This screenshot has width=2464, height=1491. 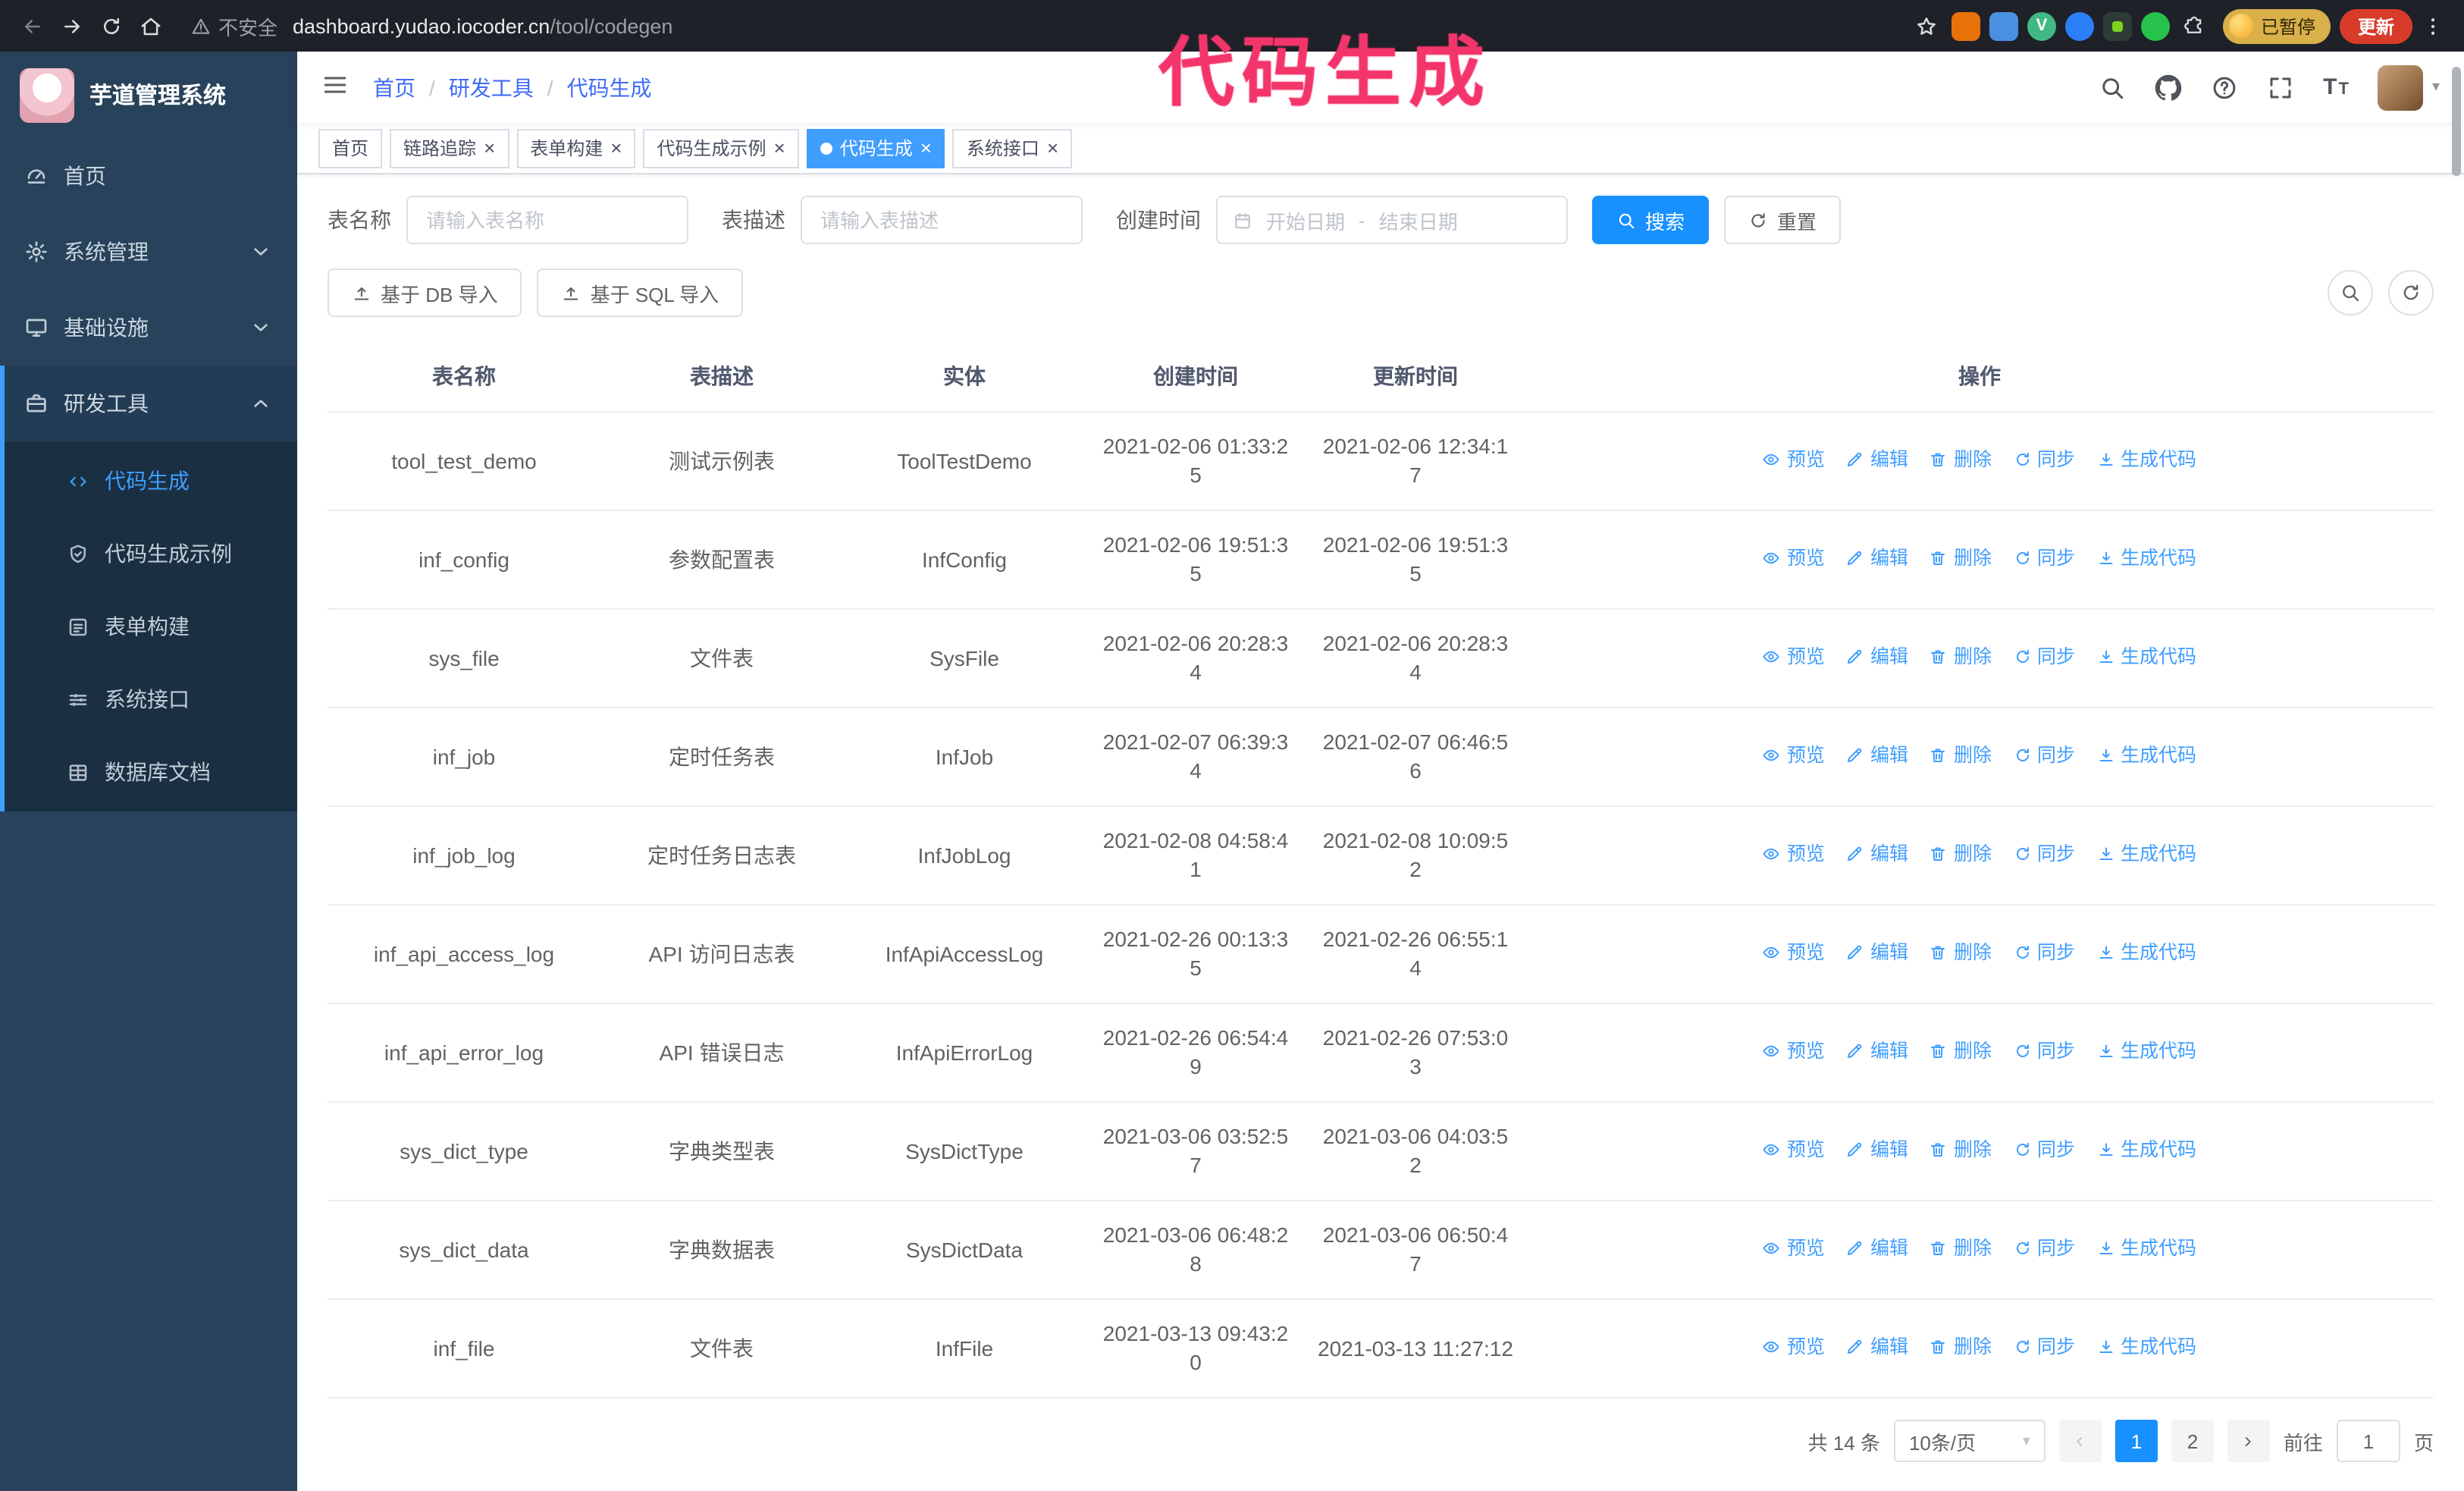 What do you see at coordinates (1392, 220) in the screenshot?
I see `date-range-picker: 开始日期 - 结束日期` at bounding box center [1392, 220].